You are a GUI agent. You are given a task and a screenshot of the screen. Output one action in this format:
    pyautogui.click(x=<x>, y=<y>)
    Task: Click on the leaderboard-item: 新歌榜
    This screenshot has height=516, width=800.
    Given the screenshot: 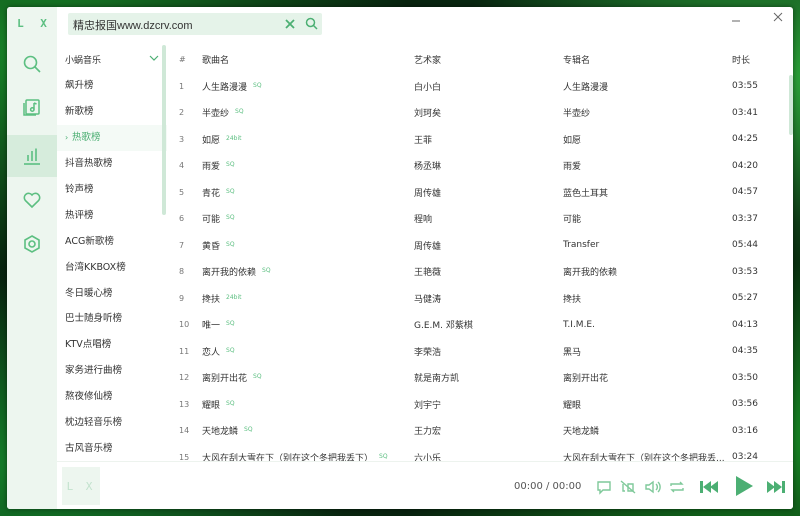 What is the action you would take?
    pyautogui.click(x=112, y=112)
    